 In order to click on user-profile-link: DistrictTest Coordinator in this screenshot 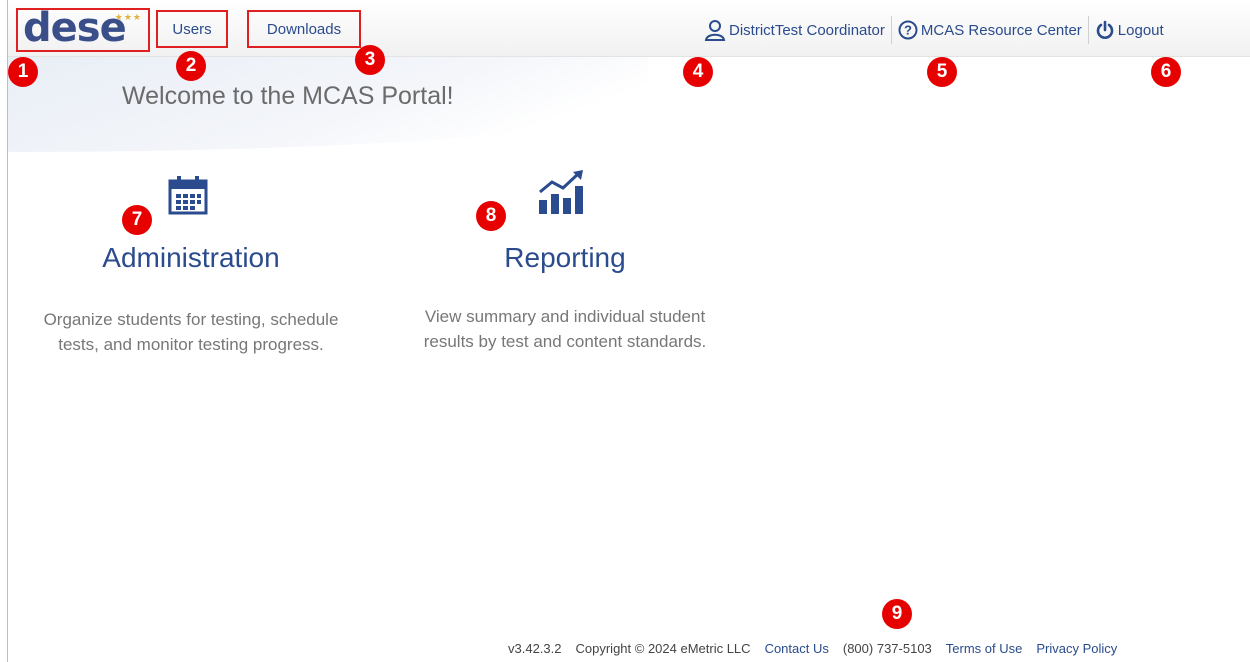, I will do `click(794, 30)`.